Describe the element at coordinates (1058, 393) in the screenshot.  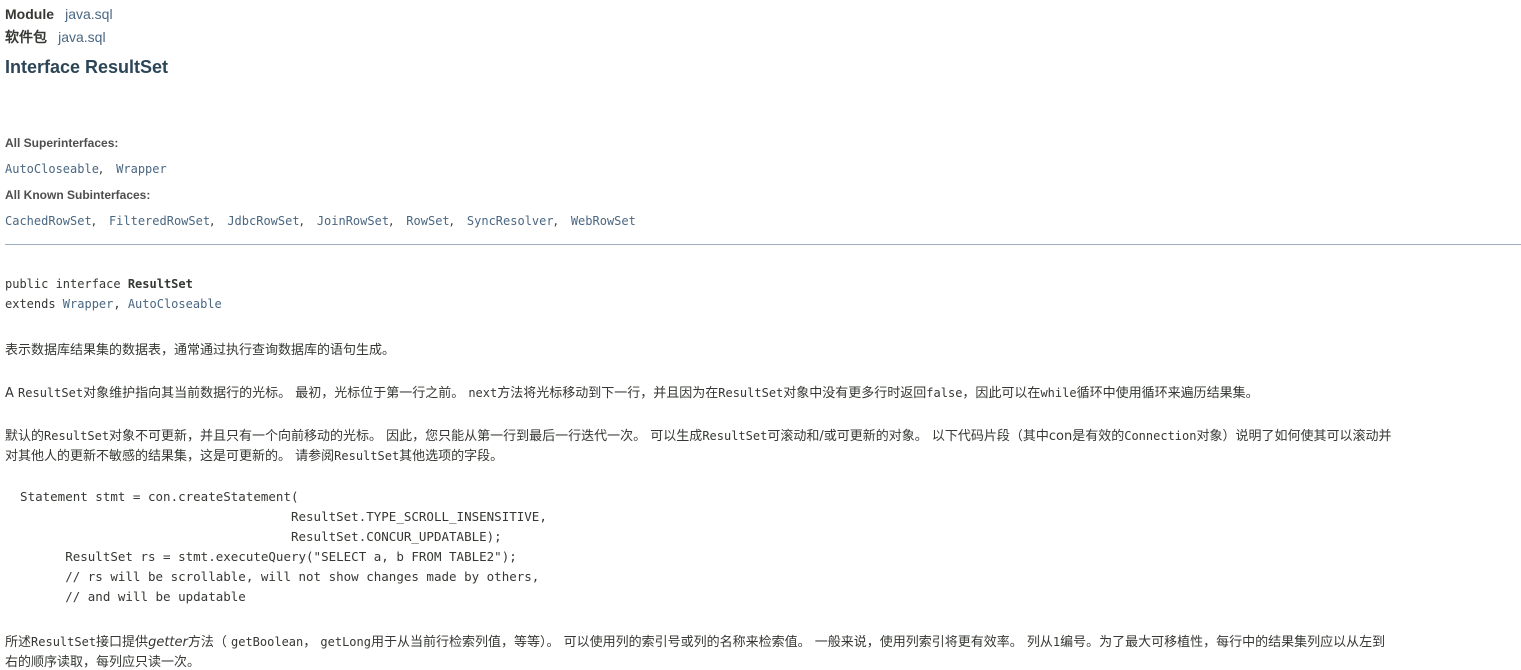
I see `inline-code: while` at that location.